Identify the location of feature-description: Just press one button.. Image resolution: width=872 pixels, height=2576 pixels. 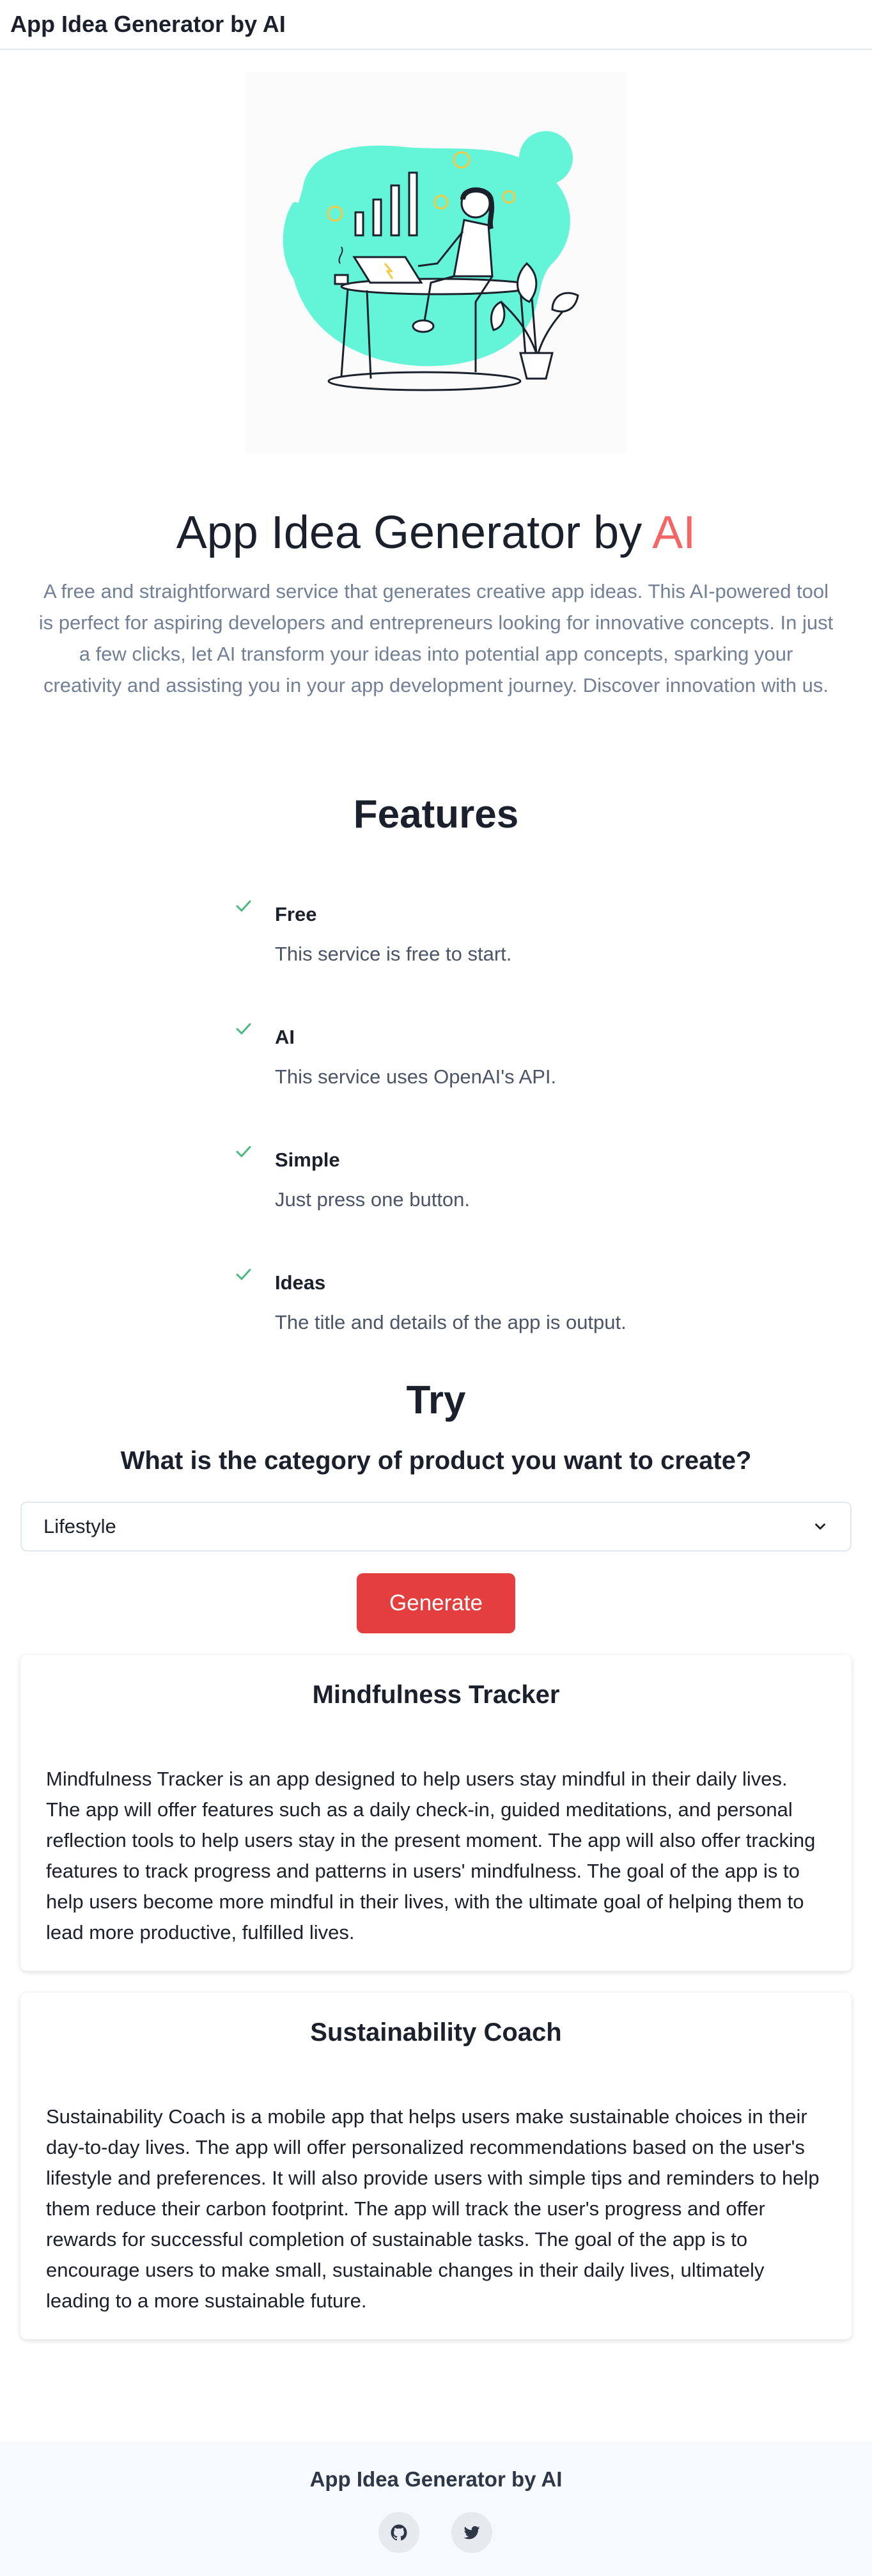
(373, 1199).